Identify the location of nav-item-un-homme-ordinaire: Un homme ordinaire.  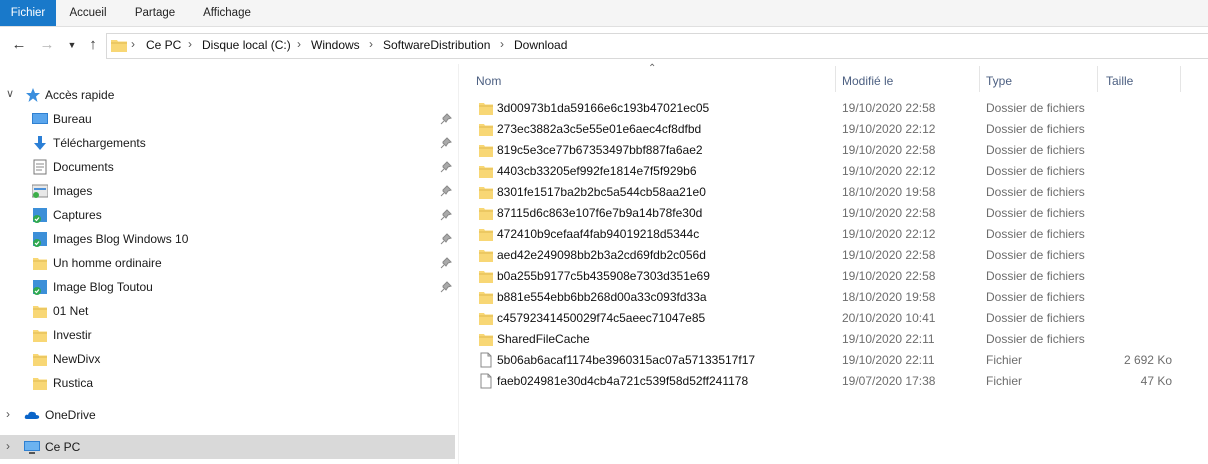
(227, 263).